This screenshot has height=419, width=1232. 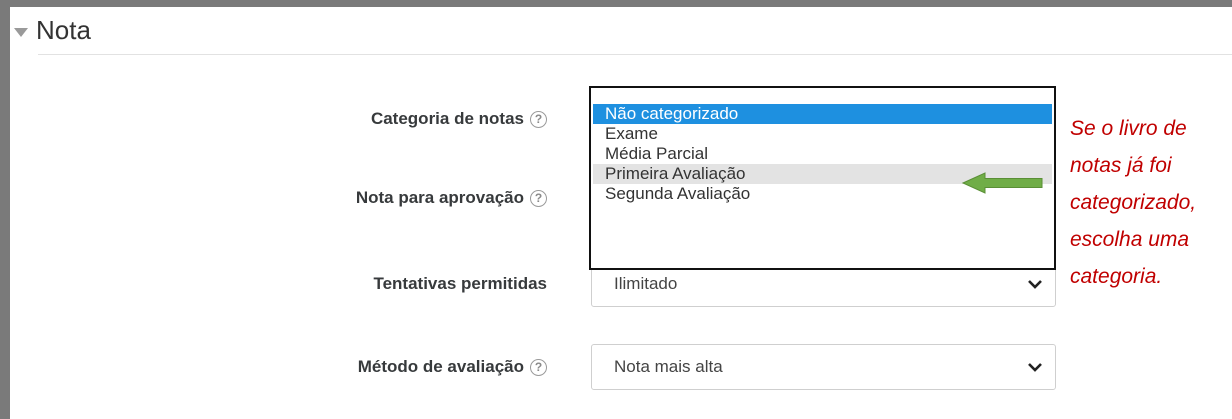 I want to click on passing-grade-label-row: Nota para aprovação ?, so click(x=451, y=198).